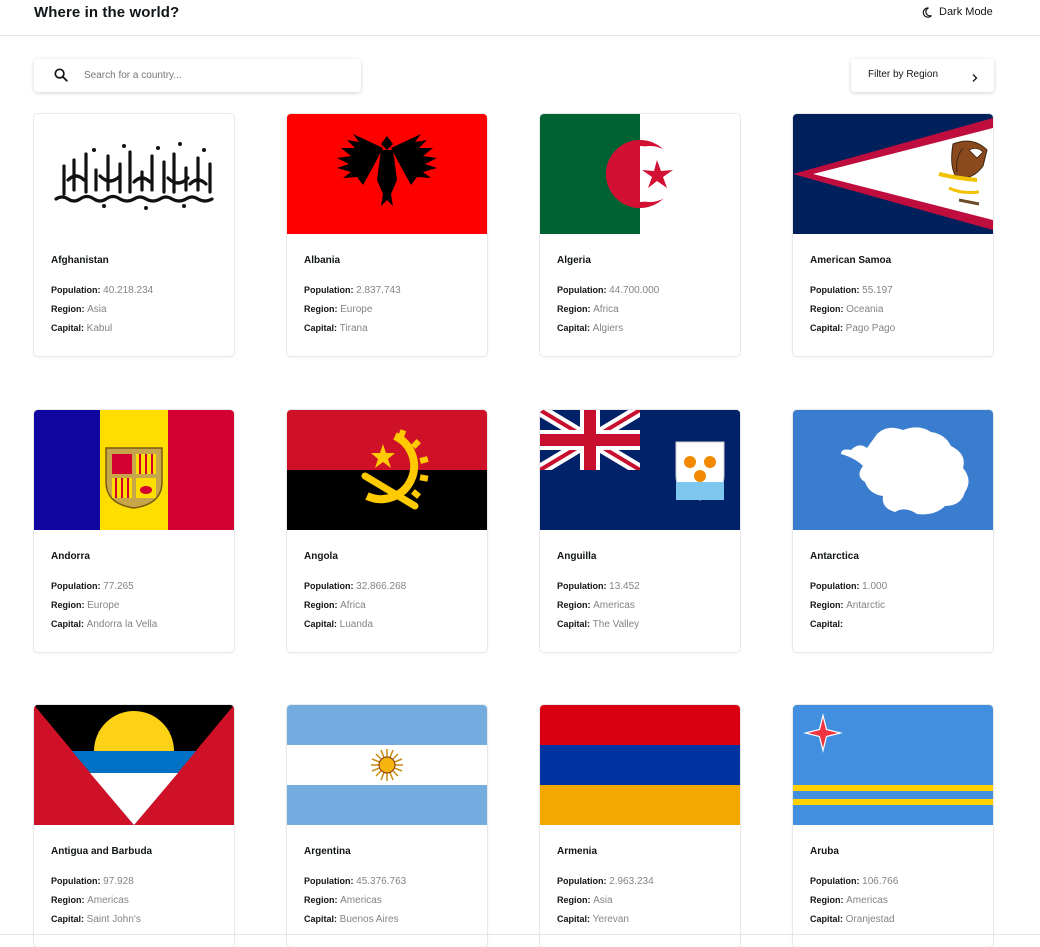 This screenshot has height=947, width=1040. Describe the element at coordinates (577, 556) in the screenshot. I see `country-name: Anguilla` at that location.